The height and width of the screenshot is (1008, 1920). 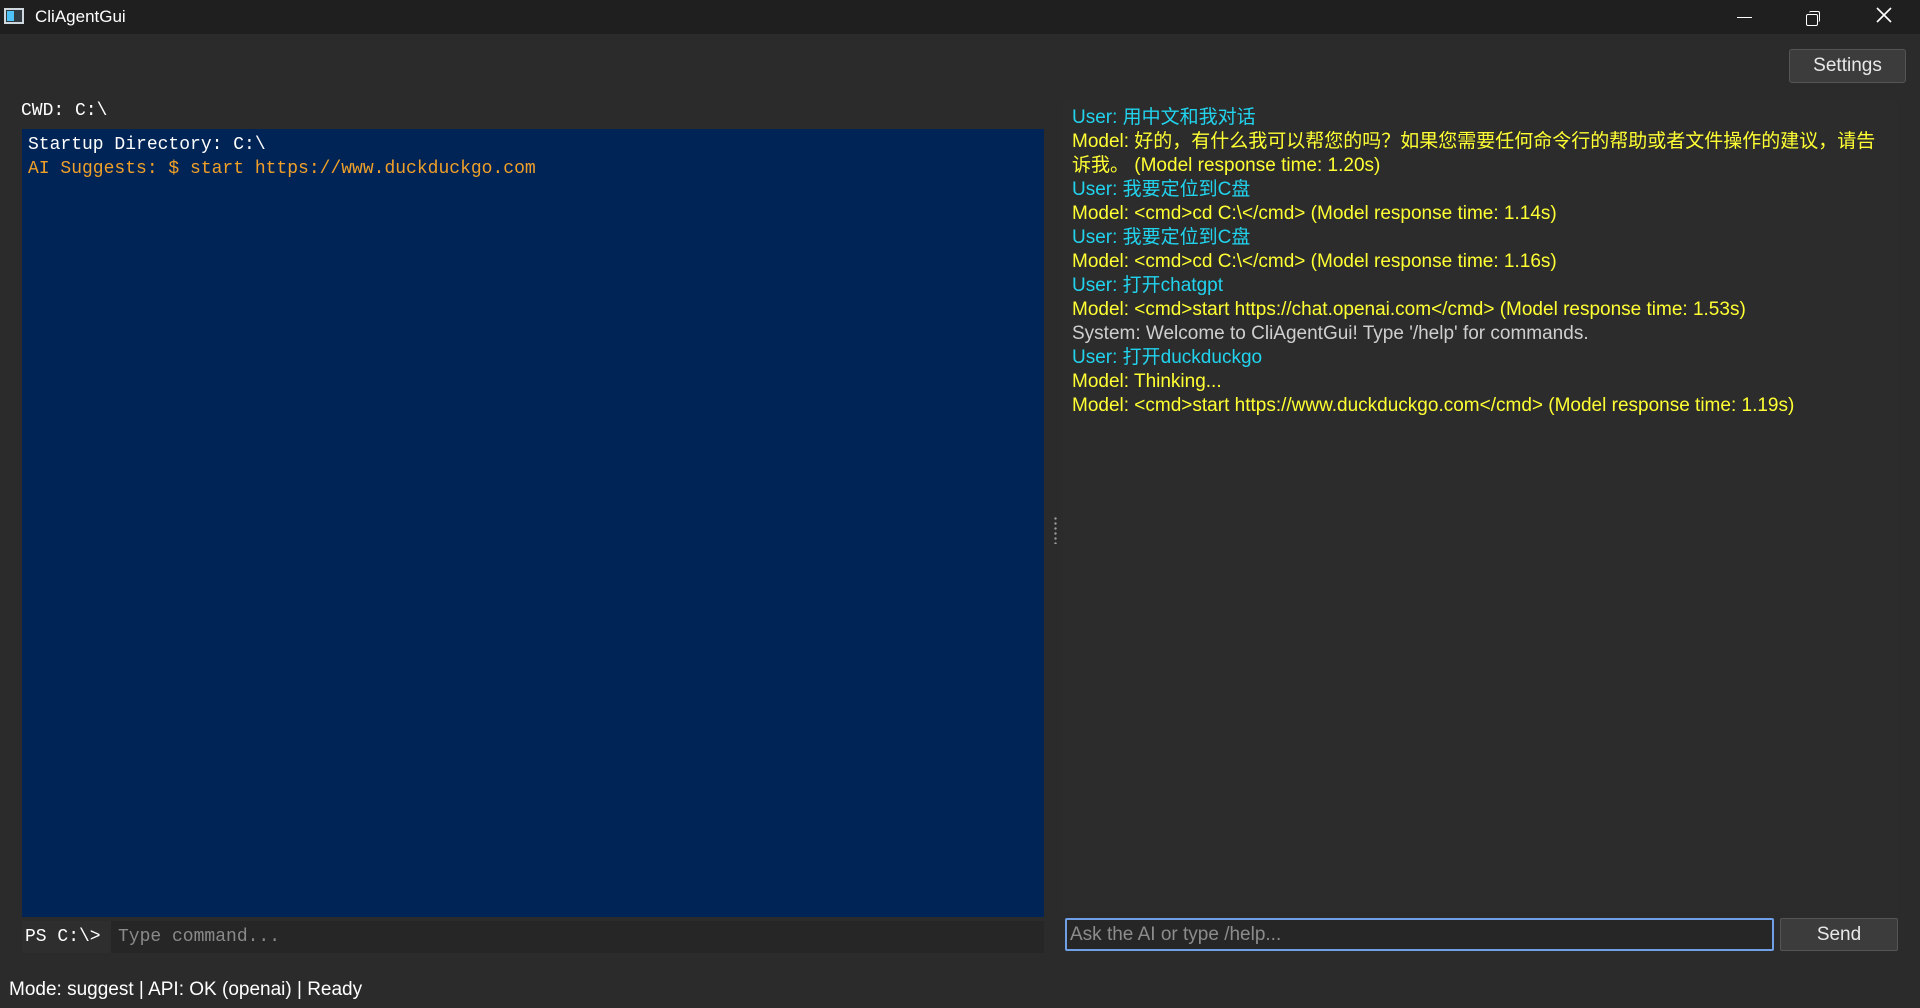 I want to click on status-bar: Mode: suggest | API: OK (openai) | Ready, so click(x=186, y=989).